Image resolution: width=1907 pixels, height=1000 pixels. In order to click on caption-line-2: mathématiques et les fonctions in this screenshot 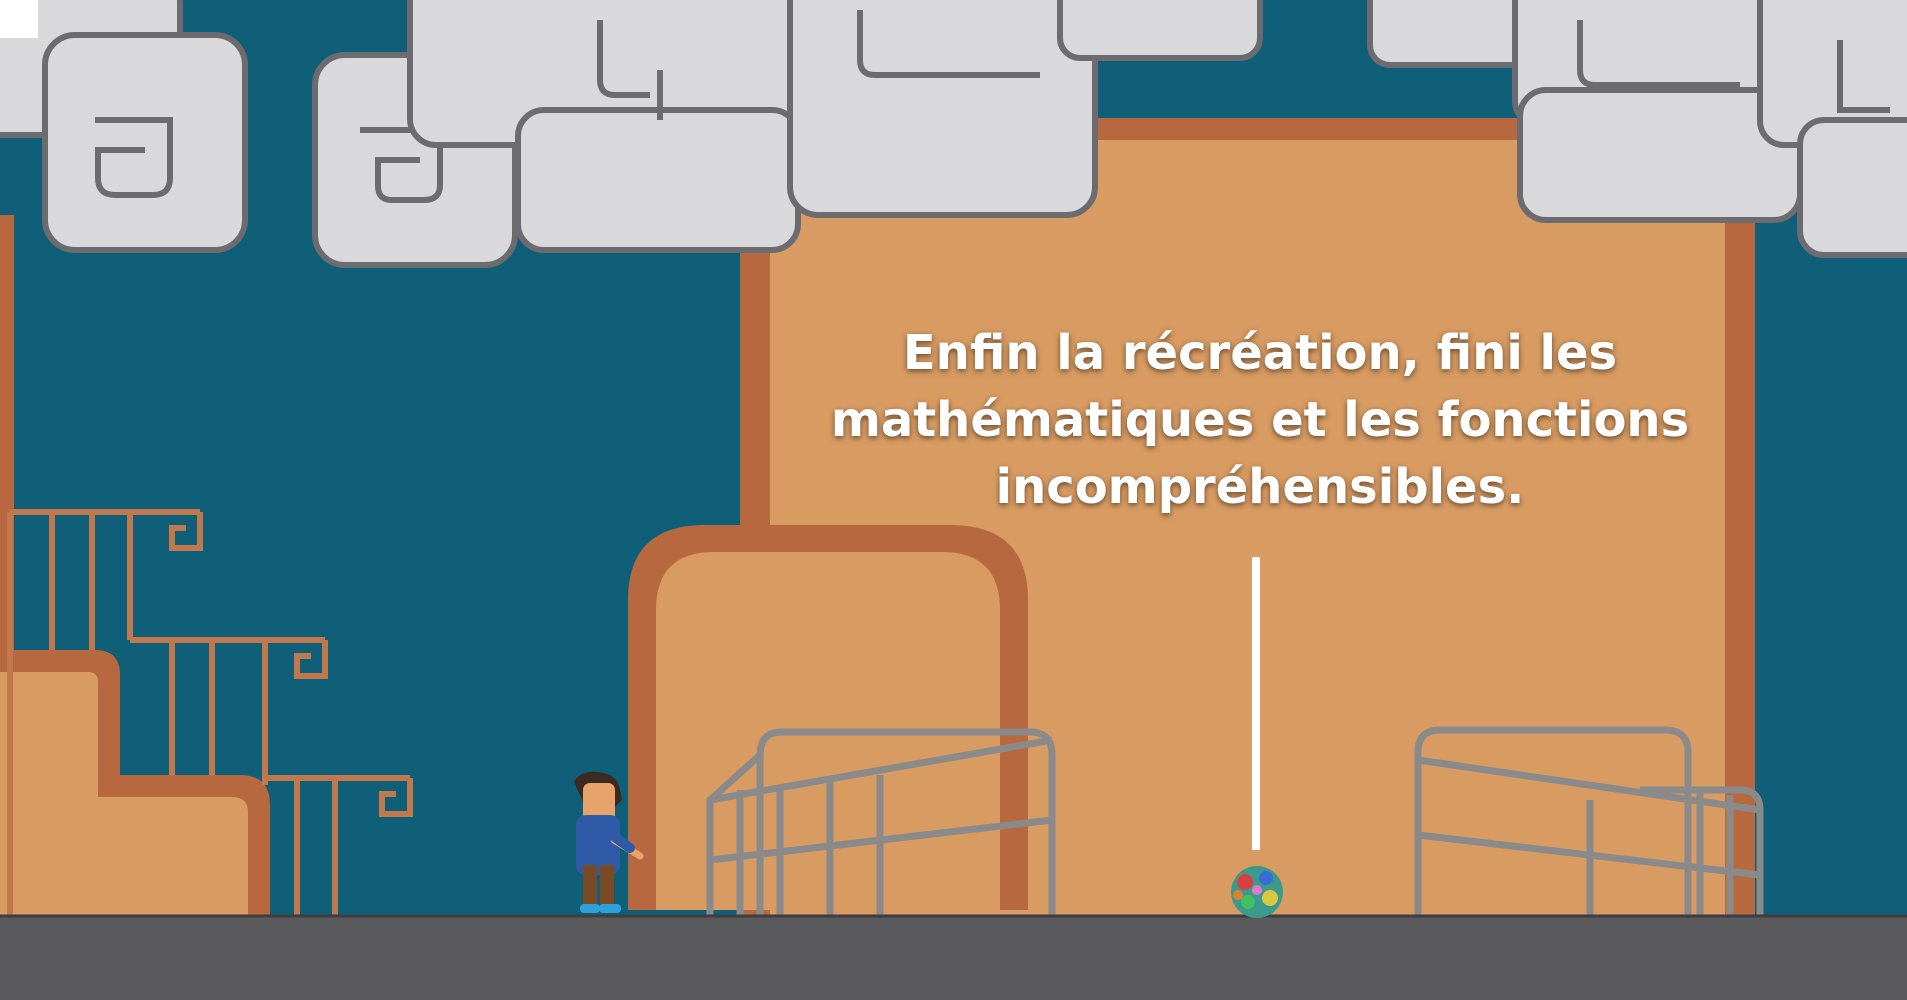, I will do `click(1260, 420)`.